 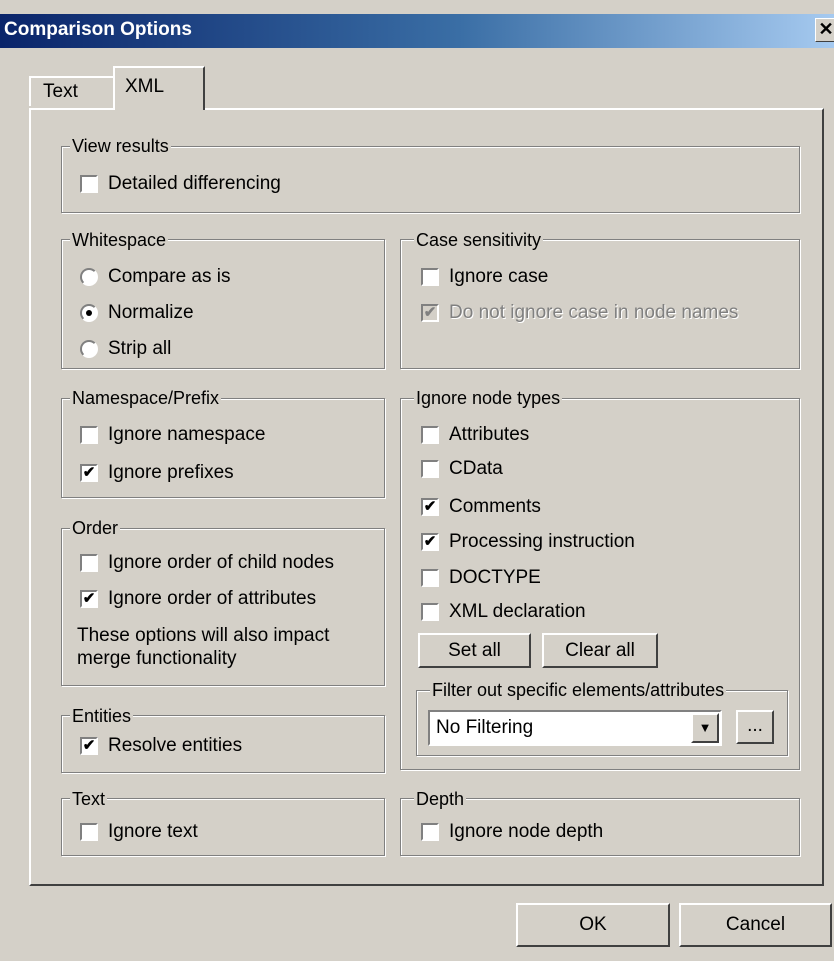 I want to click on compare-as-is-label: Compare as is, so click(x=169, y=276).